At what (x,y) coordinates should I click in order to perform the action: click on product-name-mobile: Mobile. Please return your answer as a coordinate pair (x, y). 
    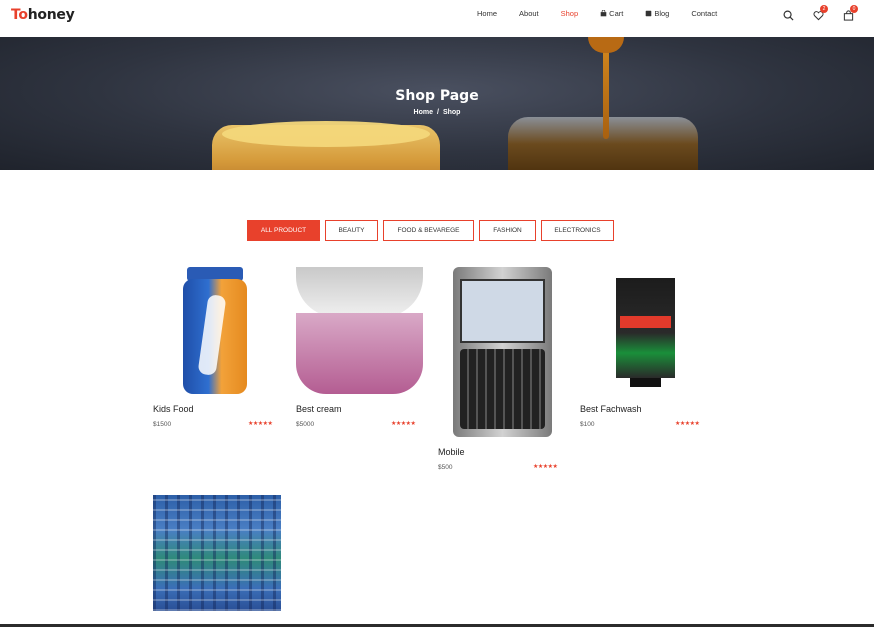
    Looking at the image, I should click on (451, 452).